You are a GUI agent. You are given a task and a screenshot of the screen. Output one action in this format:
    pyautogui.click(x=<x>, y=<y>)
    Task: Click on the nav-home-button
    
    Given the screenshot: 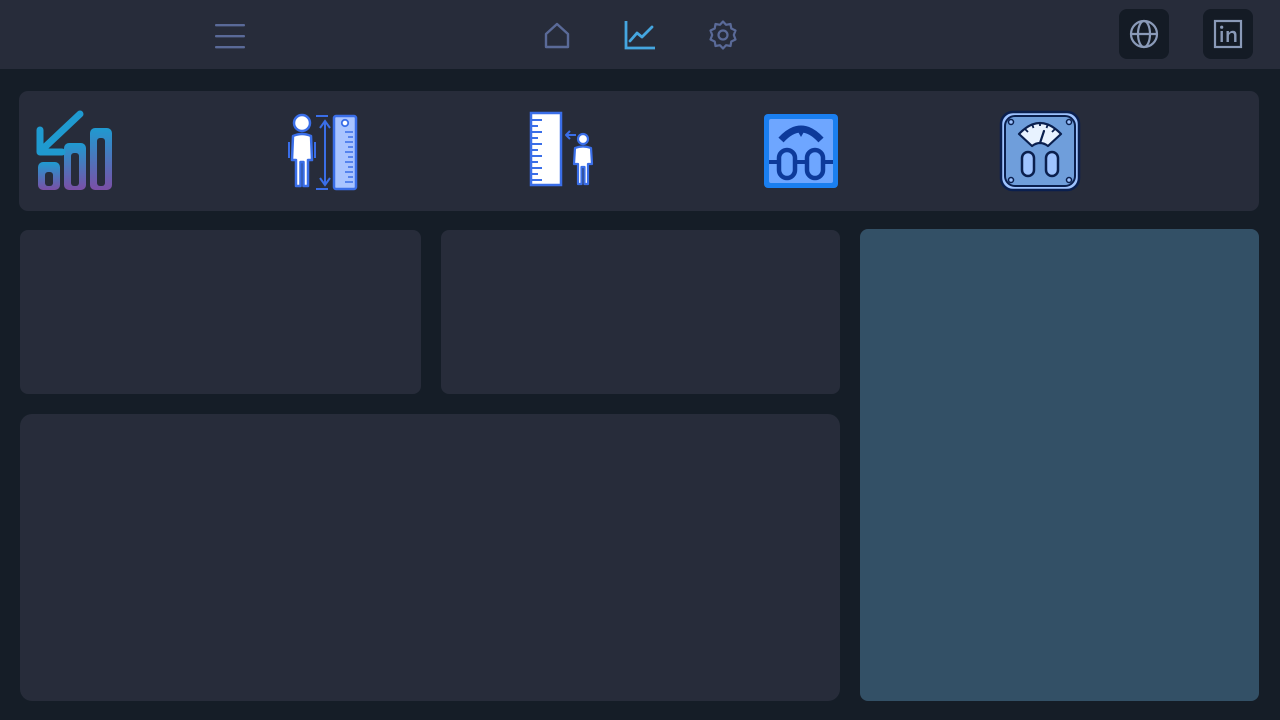 What is the action you would take?
    pyautogui.click(x=557, y=35)
    